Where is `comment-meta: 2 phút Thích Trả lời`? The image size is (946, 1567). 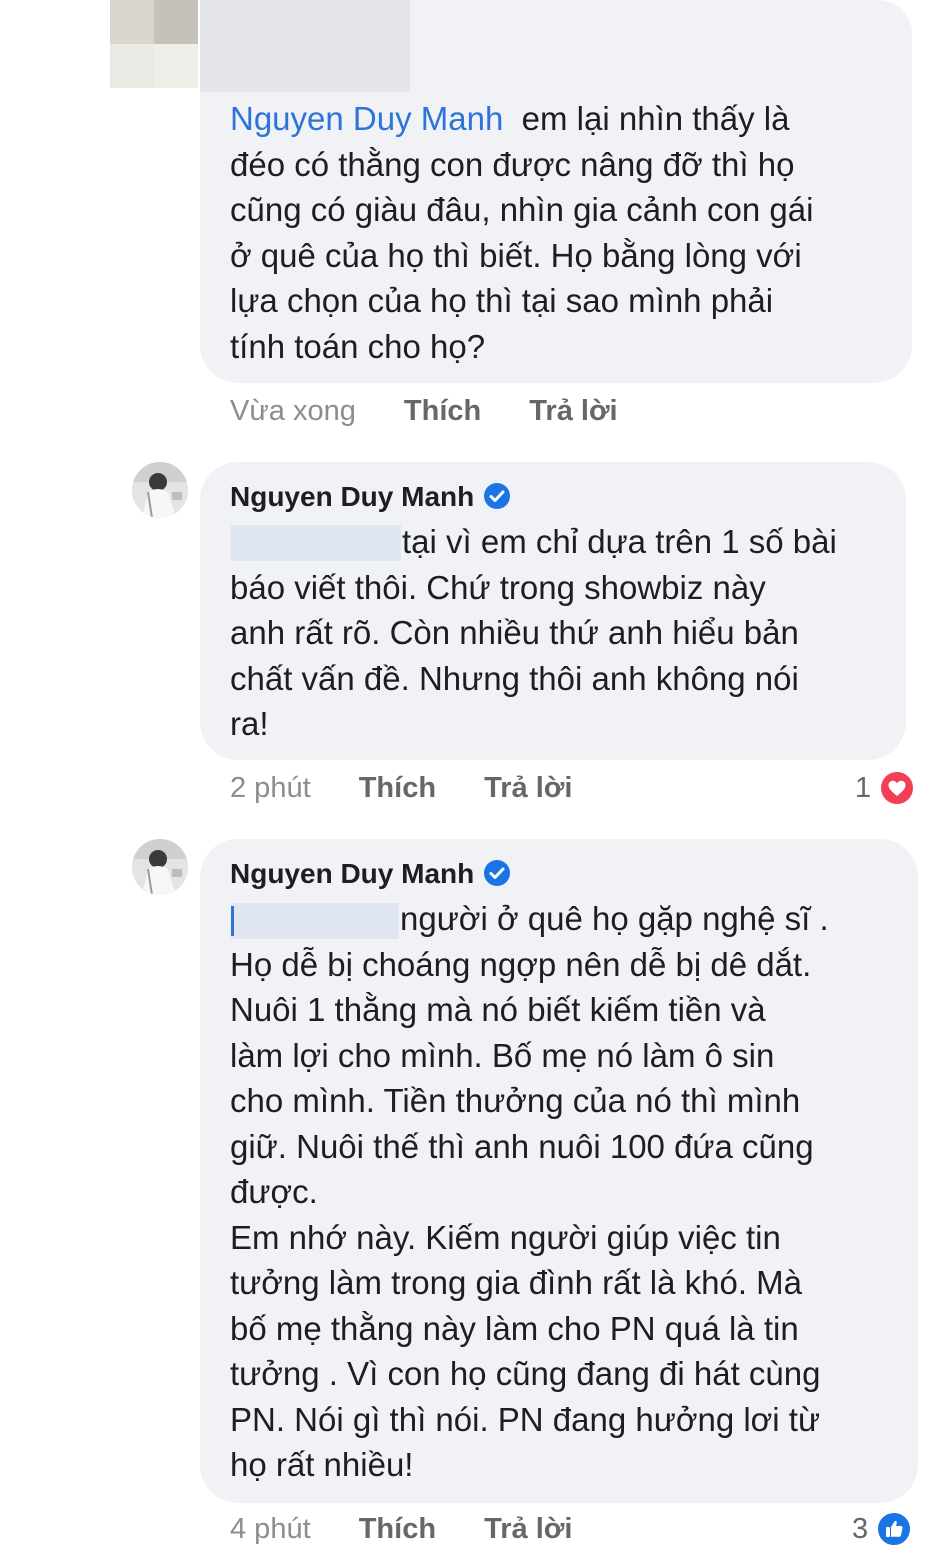 comment-meta: 2 phút Thích Trả lời is located at coordinates (401, 788).